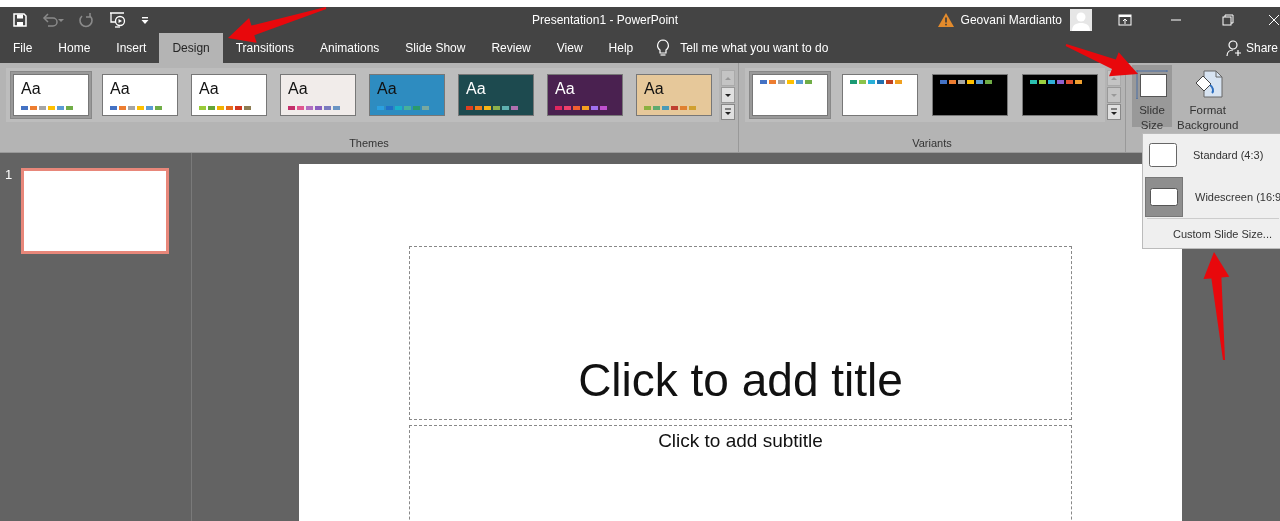 The width and height of the screenshot is (1280, 521). I want to click on standard-slide-icon, so click(1163, 155).